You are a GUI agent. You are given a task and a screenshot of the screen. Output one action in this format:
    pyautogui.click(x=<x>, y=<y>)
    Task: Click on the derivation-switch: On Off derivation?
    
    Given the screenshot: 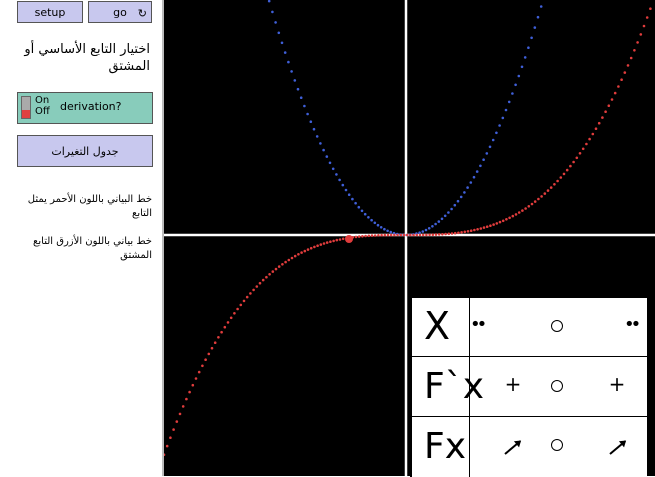 What is the action you would take?
    pyautogui.click(x=85, y=108)
    